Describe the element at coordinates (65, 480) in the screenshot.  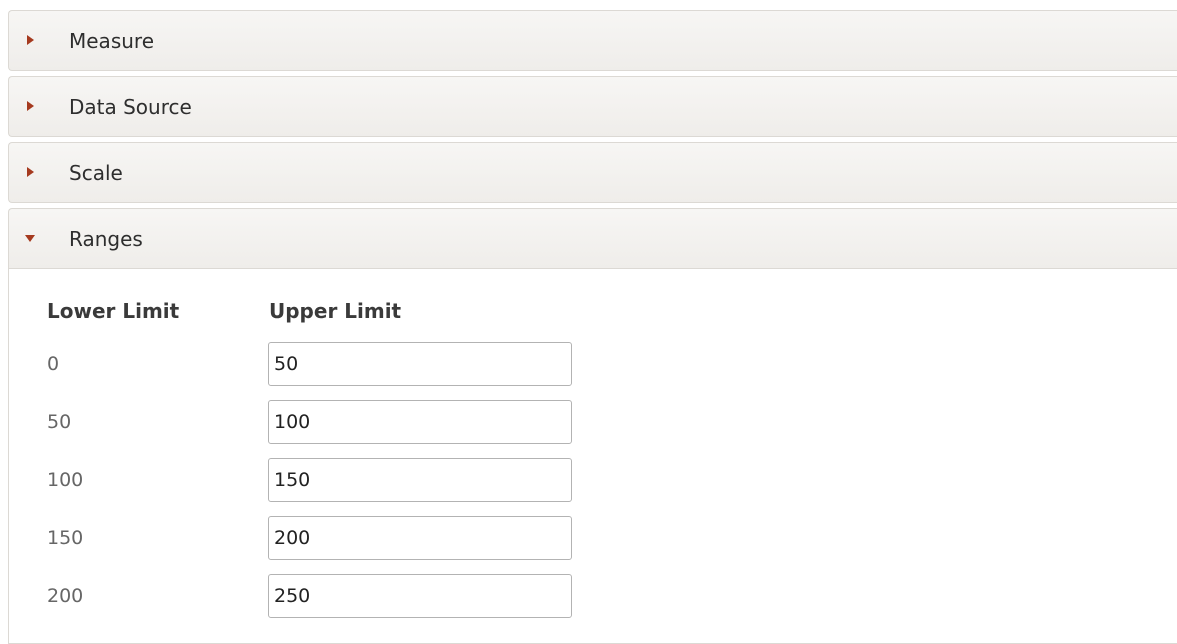
I see `lower-limit-value: 100` at that location.